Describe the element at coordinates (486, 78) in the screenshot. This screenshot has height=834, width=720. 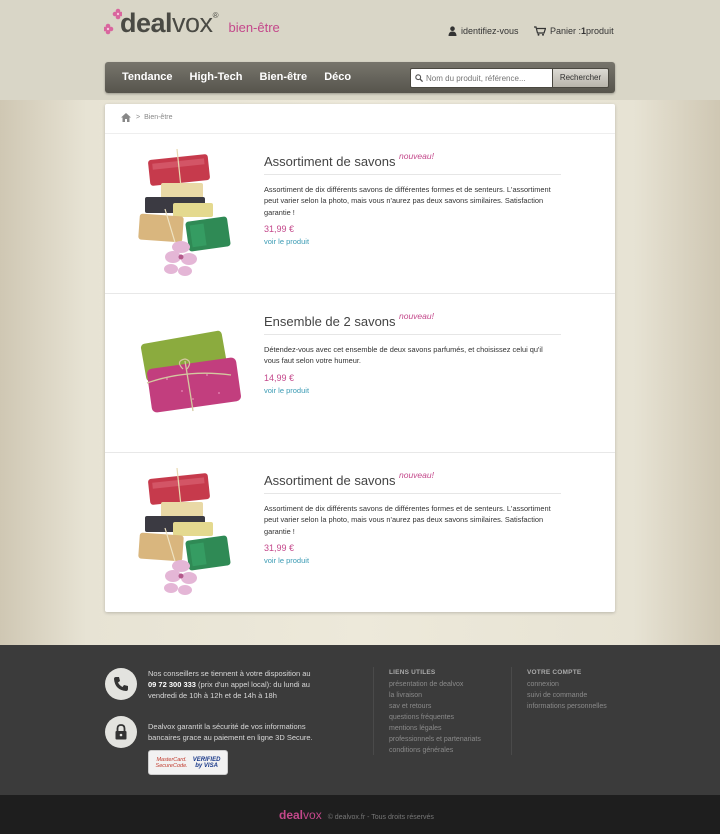
I see `search-input` at that location.